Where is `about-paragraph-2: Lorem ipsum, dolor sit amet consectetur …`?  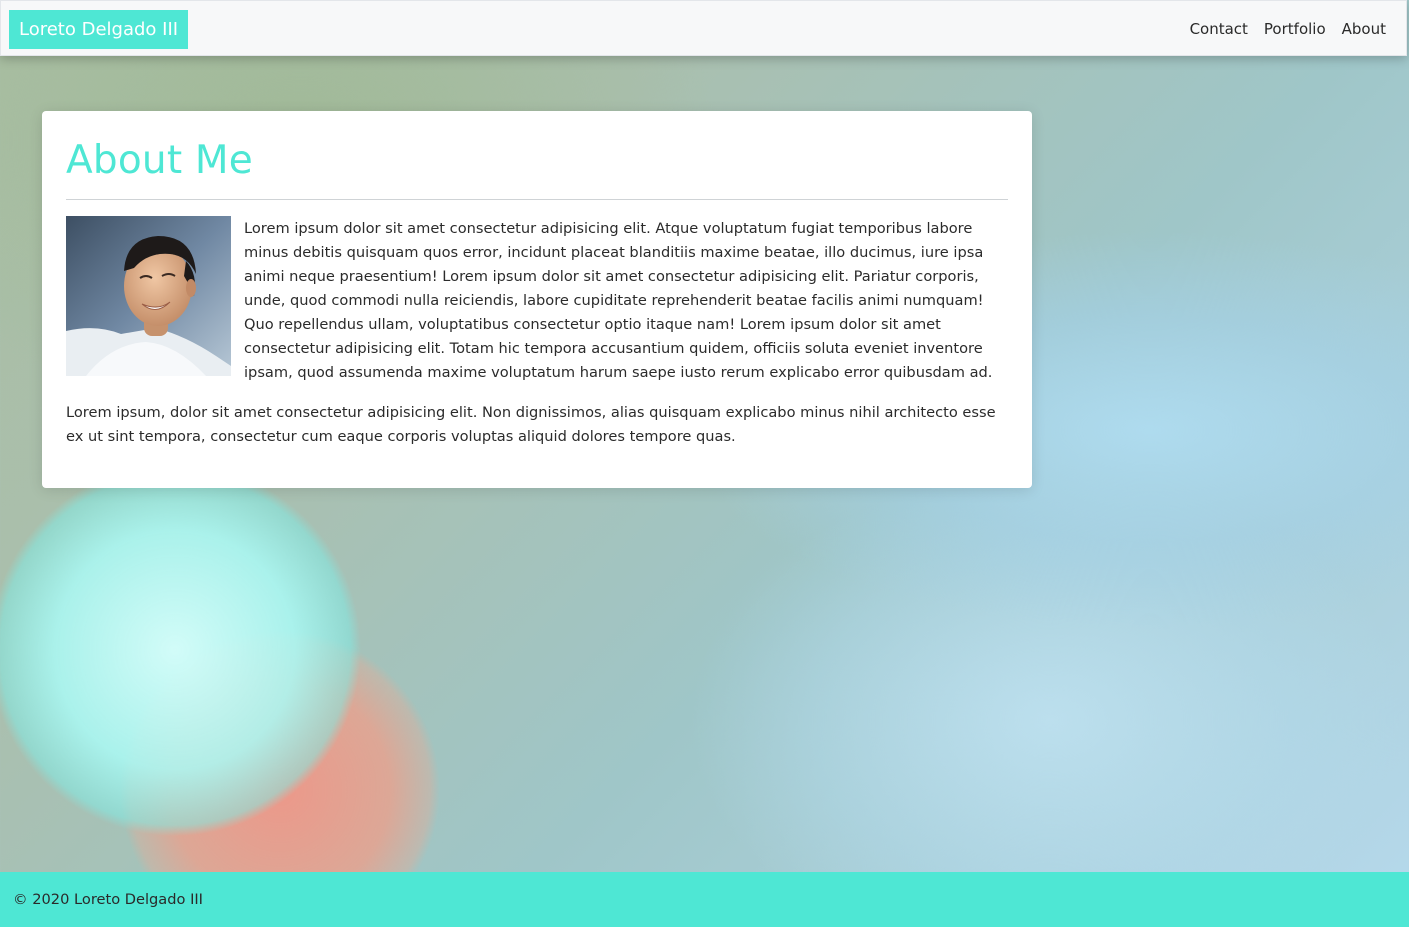 about-paragraph-2: Lorem ipsum, dolor sit amet consectetur … is located at coordinates (531, 424).